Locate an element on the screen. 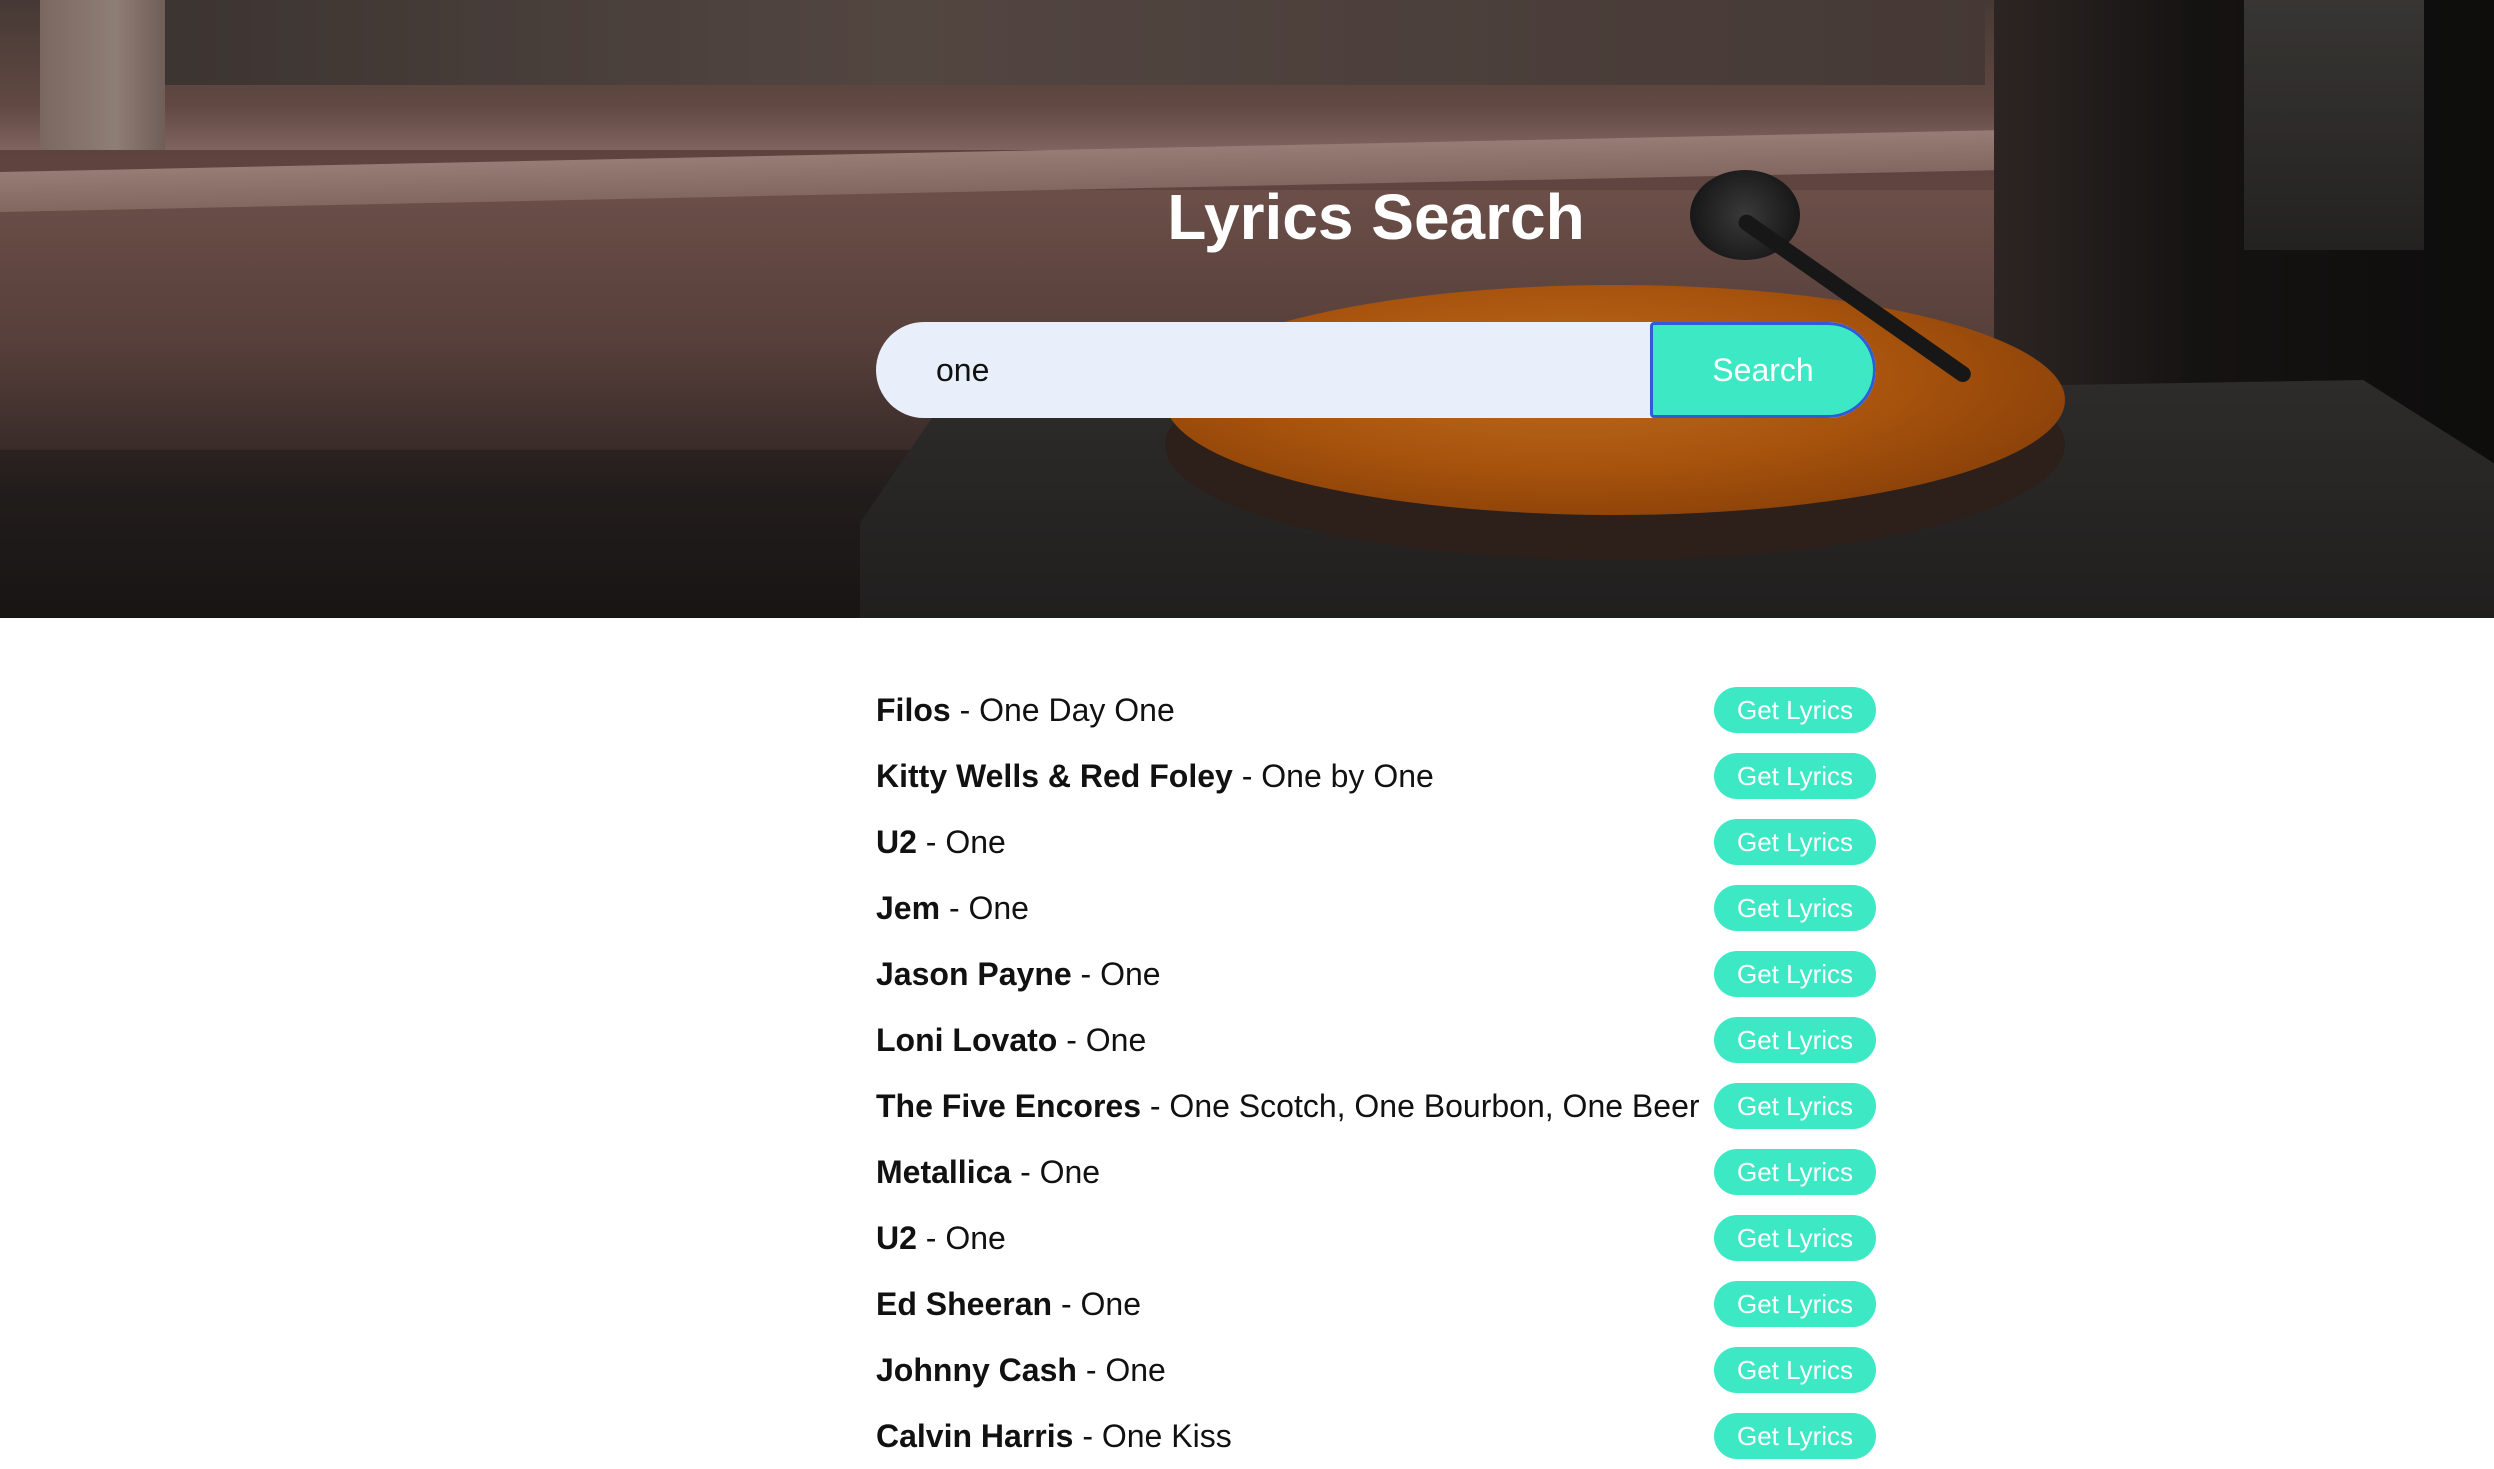  result-artist: Loni Lovato is located at coordinates (967, 1039).